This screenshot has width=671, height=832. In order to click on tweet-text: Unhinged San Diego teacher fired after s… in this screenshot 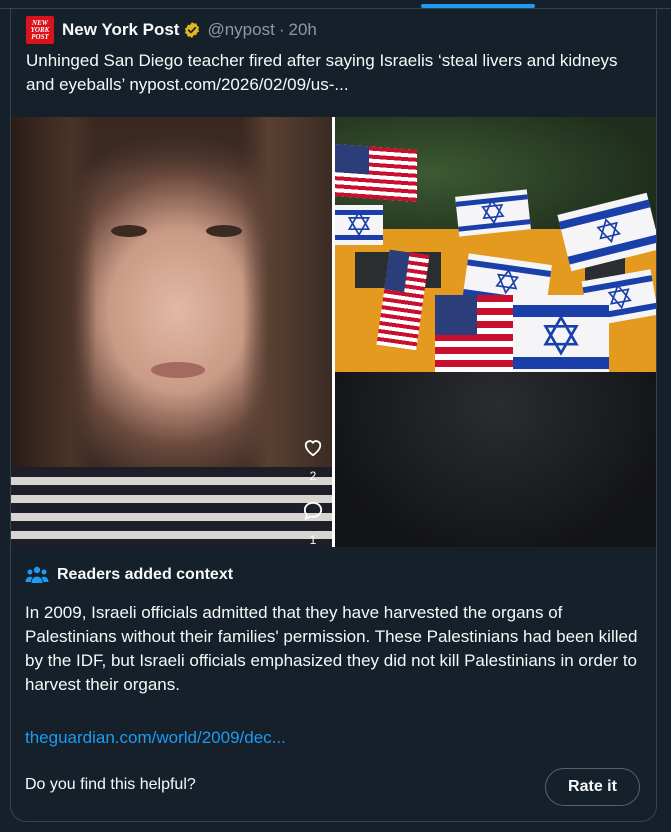, I will do `click(322, 72)`.